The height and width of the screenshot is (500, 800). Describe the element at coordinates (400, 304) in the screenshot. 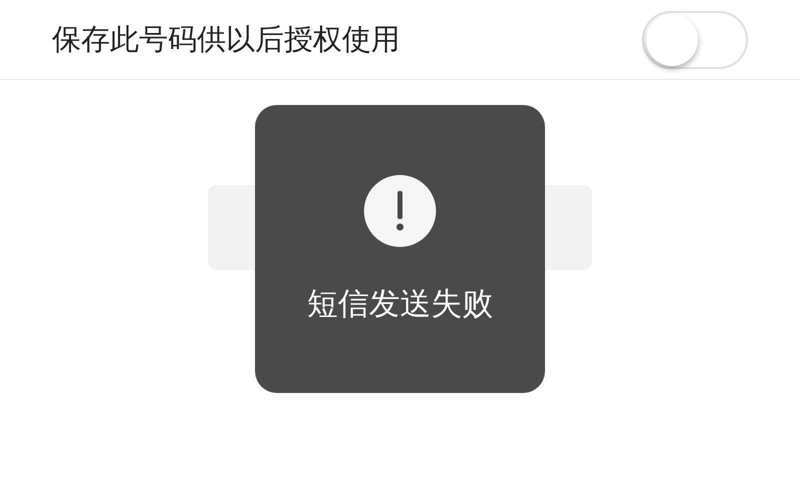

I see `toast-message: 短信发送失败` at that location.